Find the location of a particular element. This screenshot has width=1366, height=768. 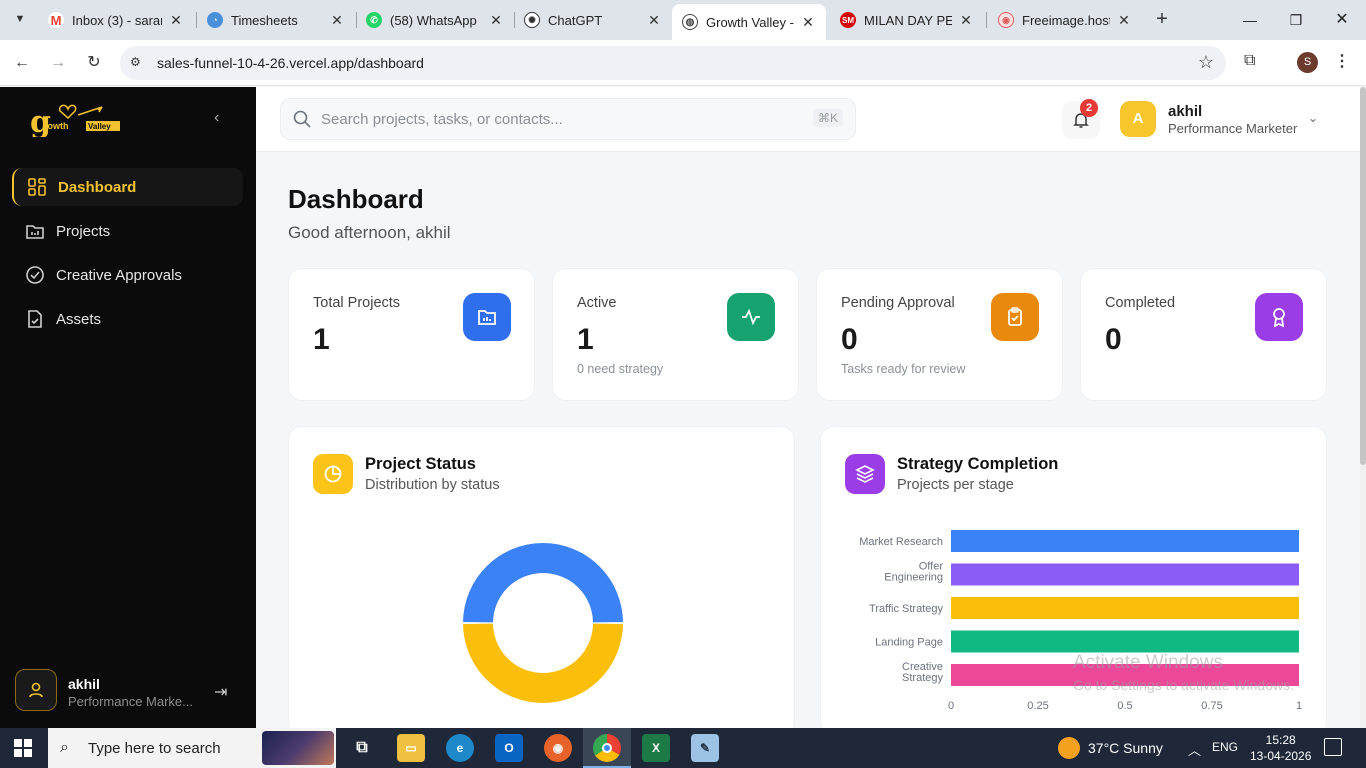

sidebar-item-creative-approvals: Creative Approvals is located at coordinates (127, 275).